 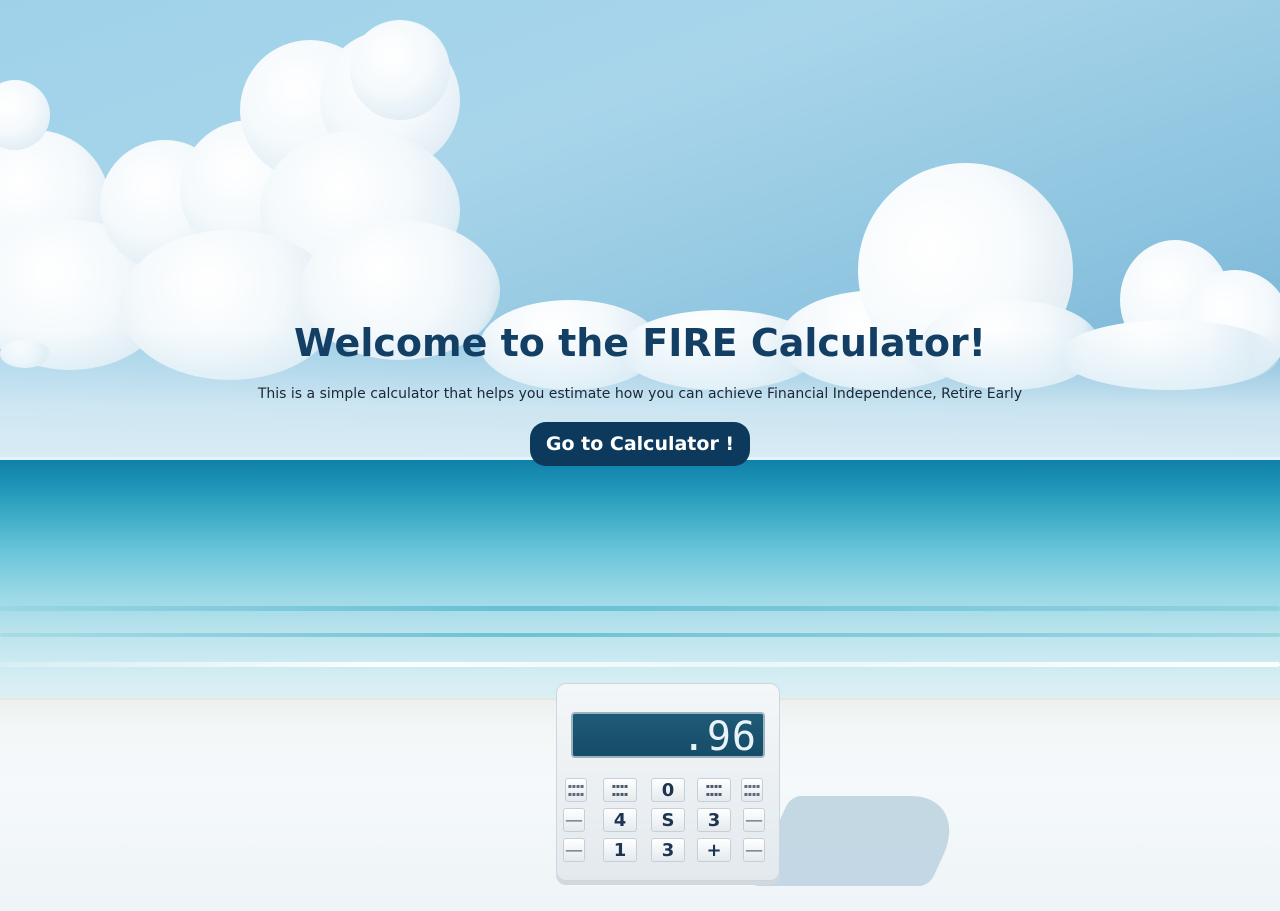 I want to click on go-to-calculator-button: Go to Calculator !, so click(x=640, y=444).